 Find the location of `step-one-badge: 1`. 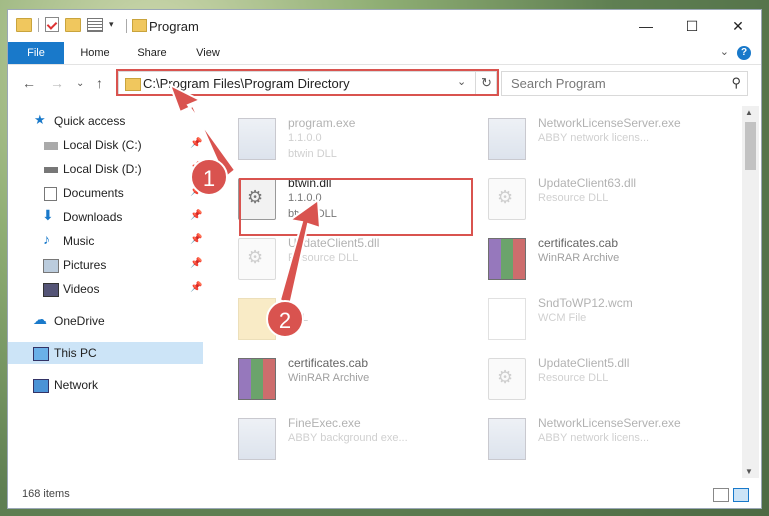

step-one-badge: 1 is located at coordinates (209, 177).